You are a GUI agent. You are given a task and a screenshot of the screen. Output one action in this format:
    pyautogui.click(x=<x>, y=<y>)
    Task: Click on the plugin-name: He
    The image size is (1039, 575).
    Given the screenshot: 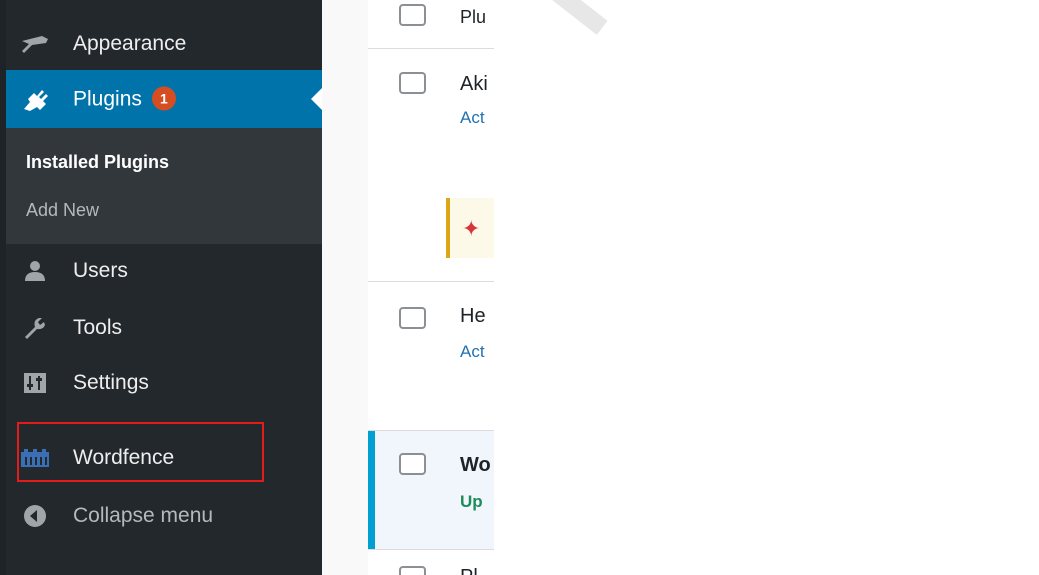 What is the action you would take?
    pyautogui.click(x=473, y=316)
    